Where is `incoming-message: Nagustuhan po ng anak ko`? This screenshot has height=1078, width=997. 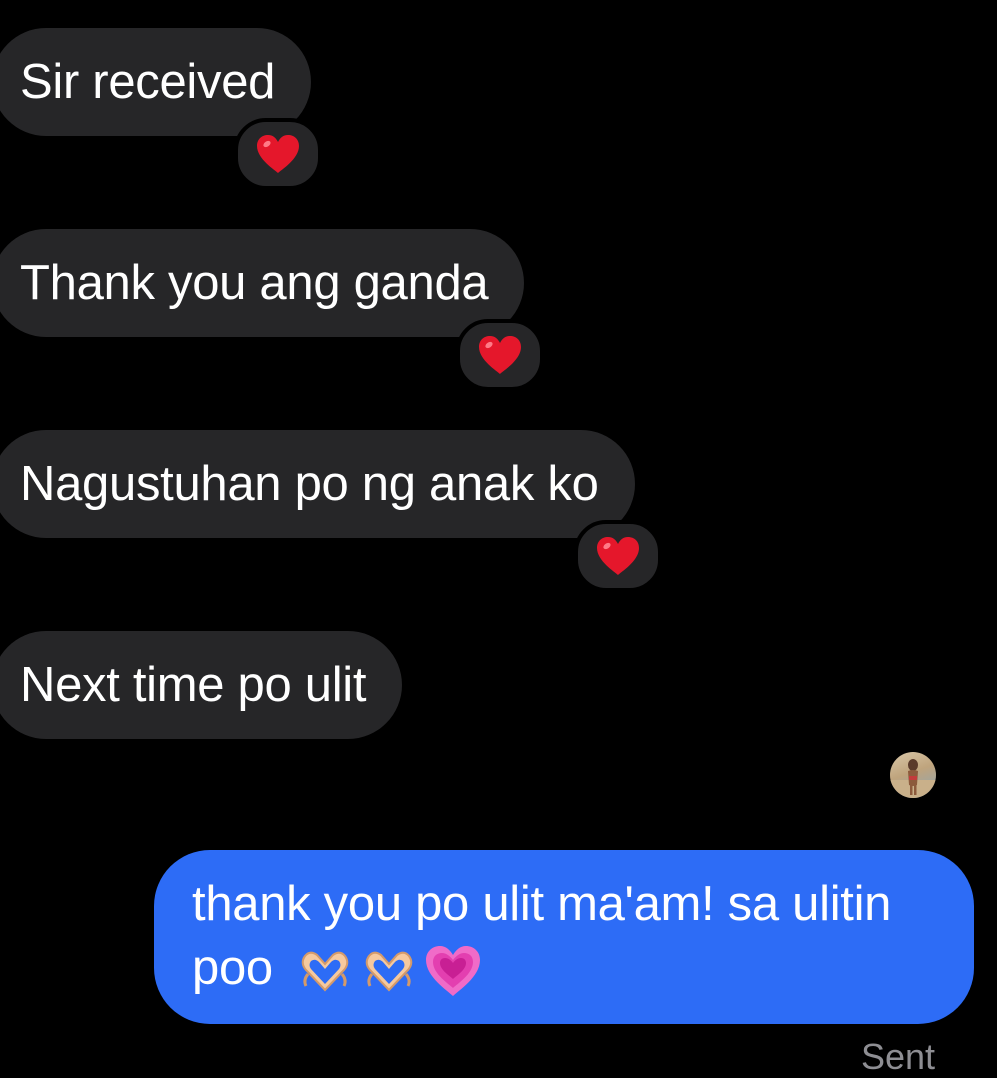
incoming-message: Nagustuhan po ng anak ko is located at coordinates (317, 484).